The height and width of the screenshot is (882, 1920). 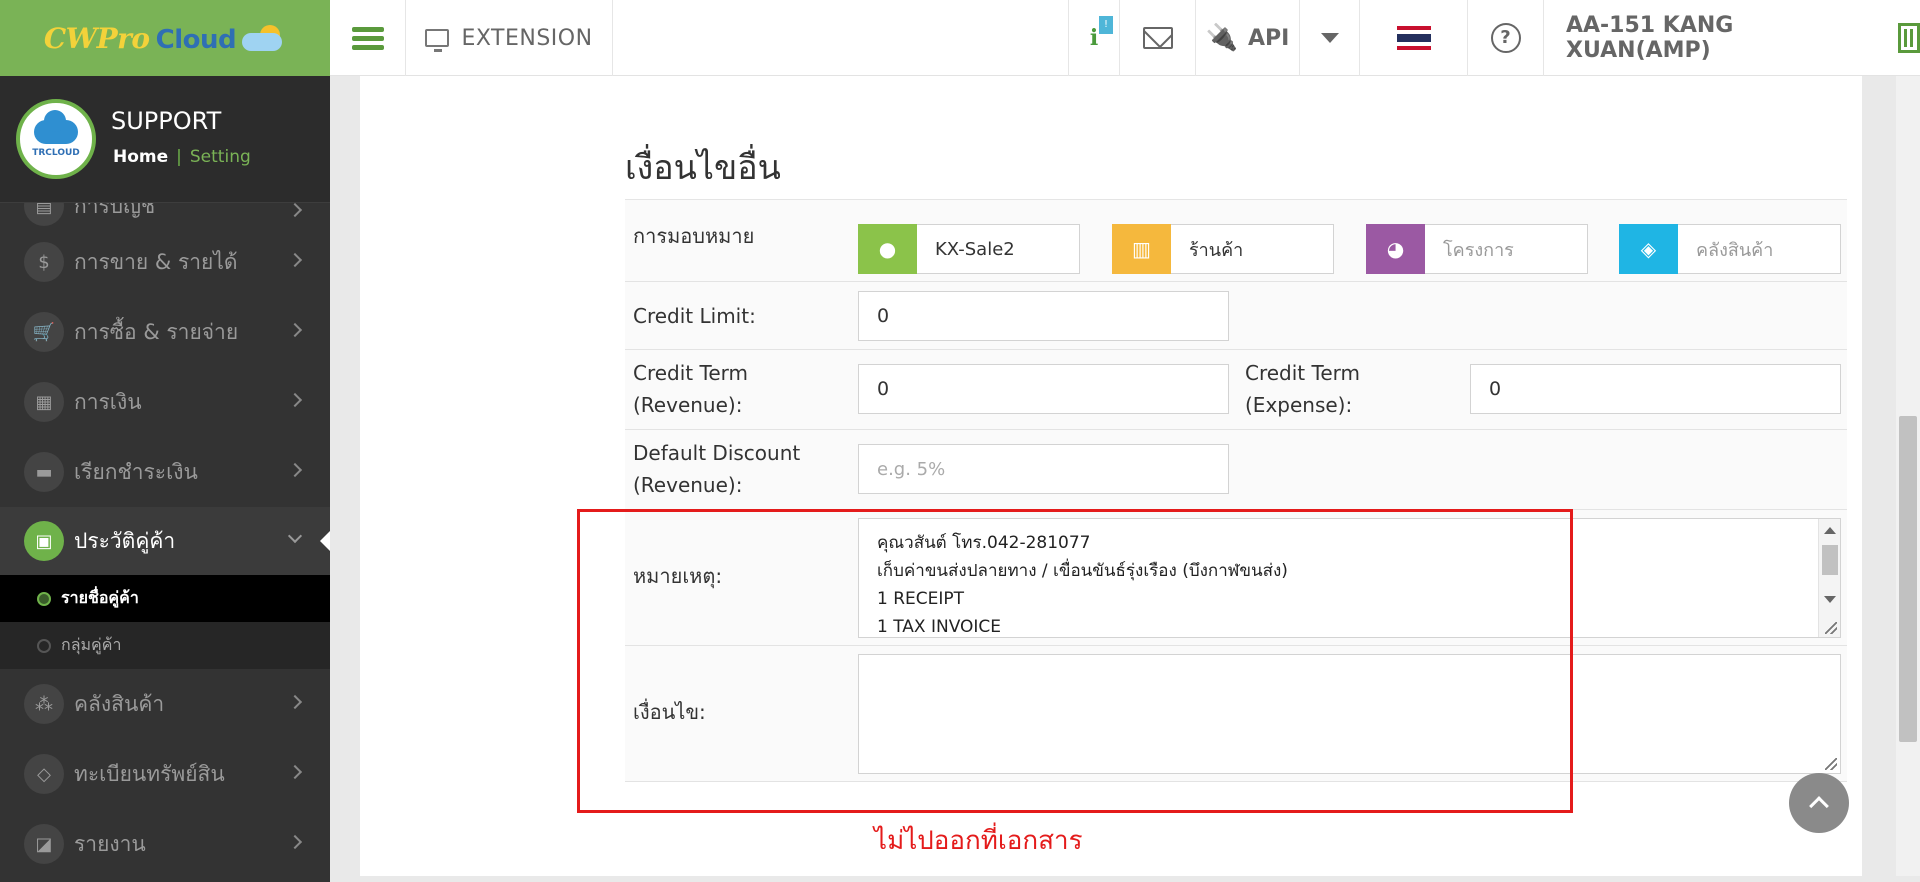 What do you see at coordinates (978, 841) in the screenshot?
I see `annotation-text: ไม่ไปออกที่เอกสาร` at bounding box center [978, 841].